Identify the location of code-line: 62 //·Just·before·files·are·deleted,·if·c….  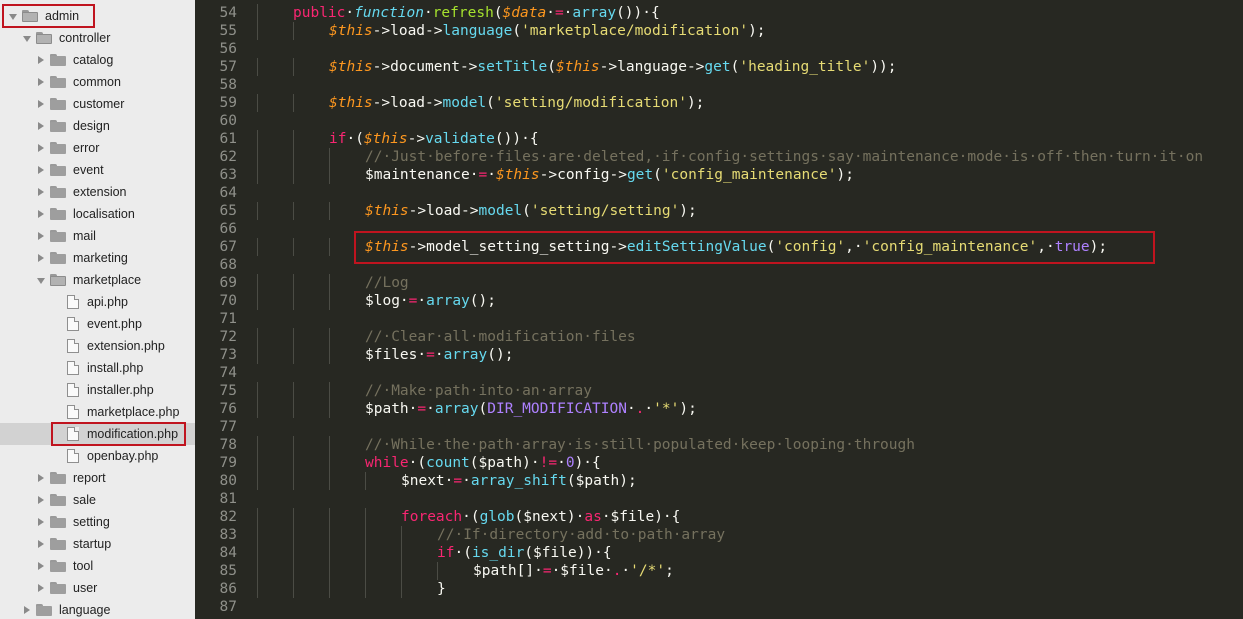
(719, 157).